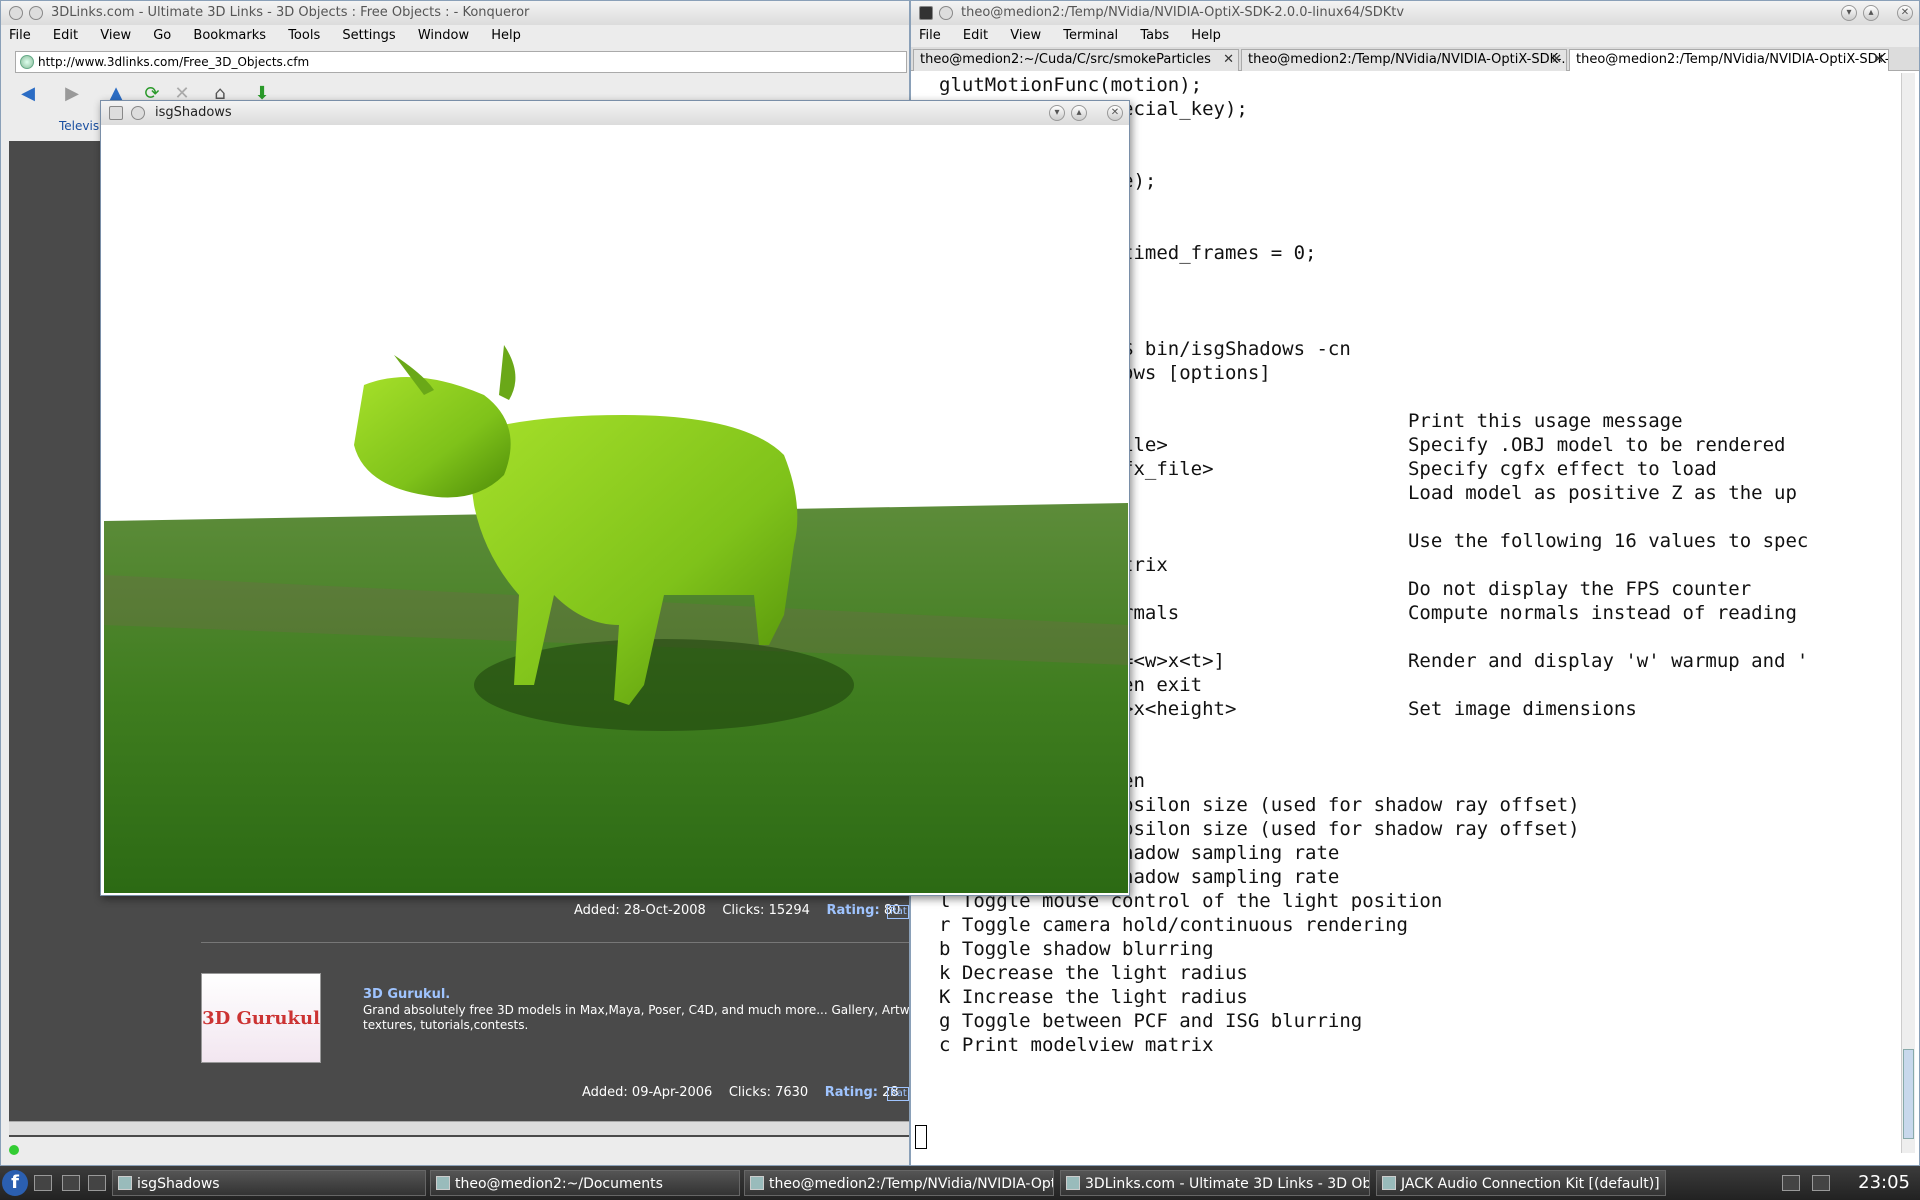 The image size is (1920, 1200). I want to click on task-label: 3DLinks.com - Ultimate 3D Links - 3D Obj, so click(1227, 1184).